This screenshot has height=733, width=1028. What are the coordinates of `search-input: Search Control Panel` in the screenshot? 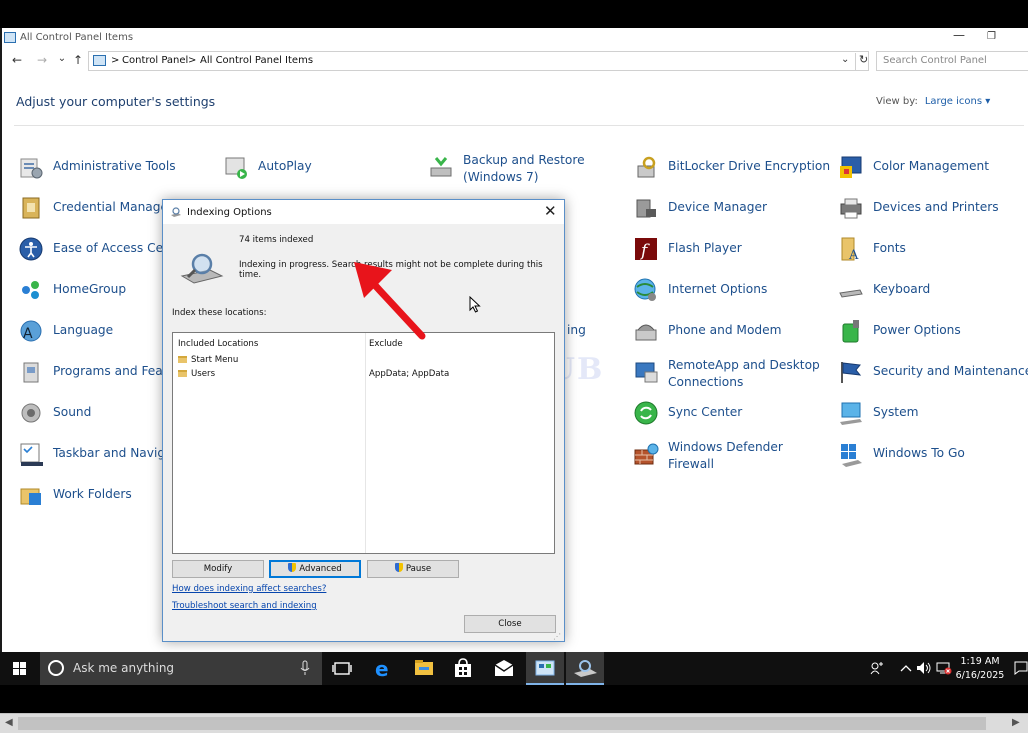 It's located at (952, 61).